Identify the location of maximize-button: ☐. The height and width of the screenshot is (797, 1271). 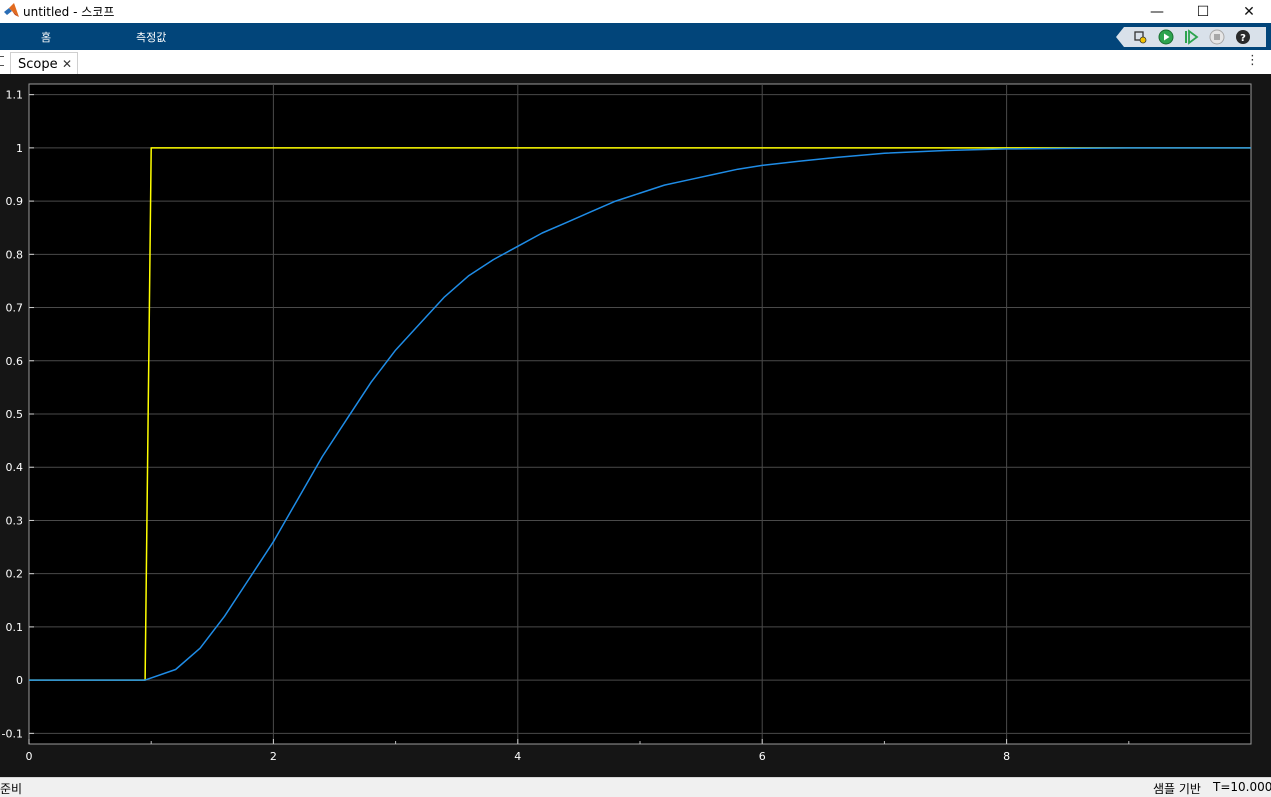
(1203, 11).